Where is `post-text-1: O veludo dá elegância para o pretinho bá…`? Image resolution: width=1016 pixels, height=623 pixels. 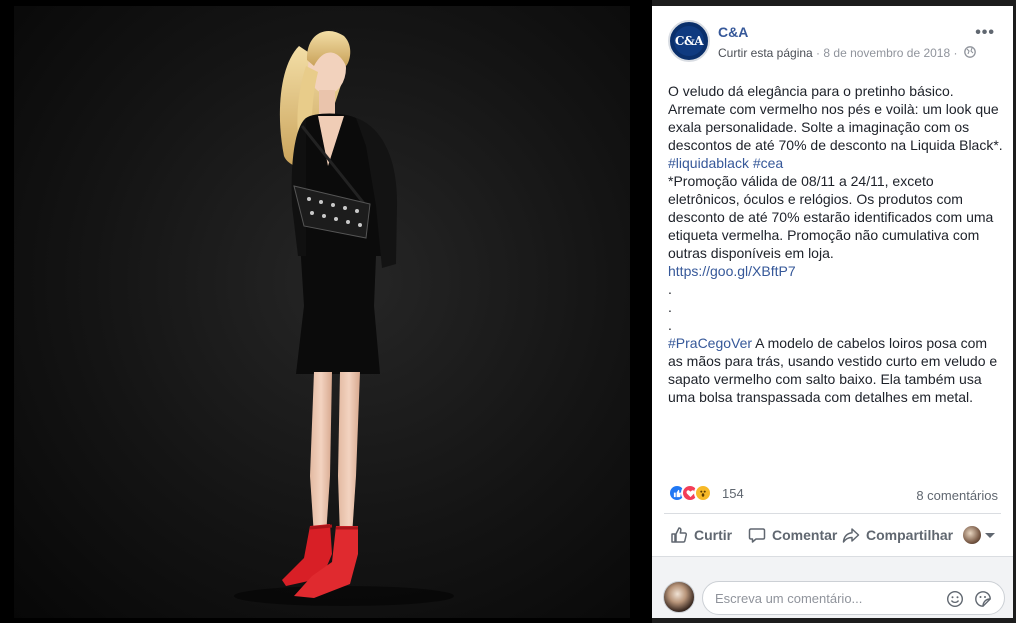
post-text-1: O veludo dá elegância para o pretinho bá… is located at coordinates (835, 118).